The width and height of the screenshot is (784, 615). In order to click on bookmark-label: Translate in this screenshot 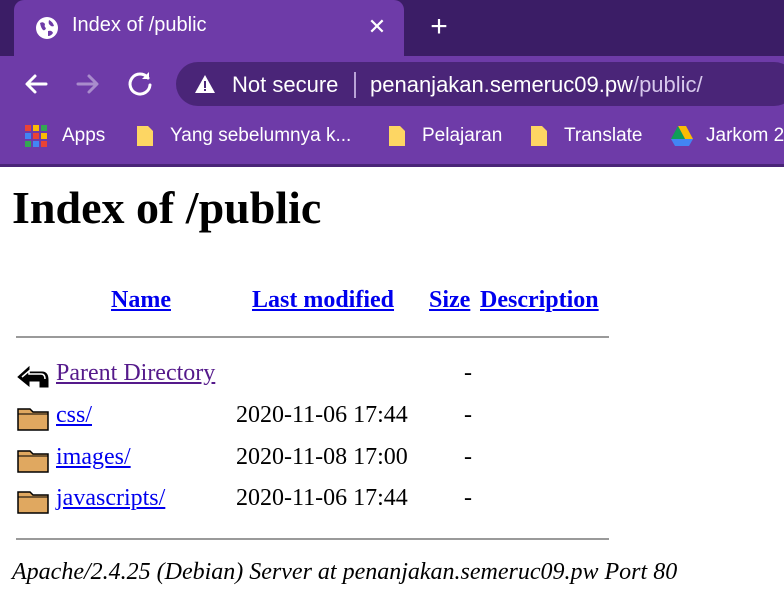, I will do `click(603, 135)`.